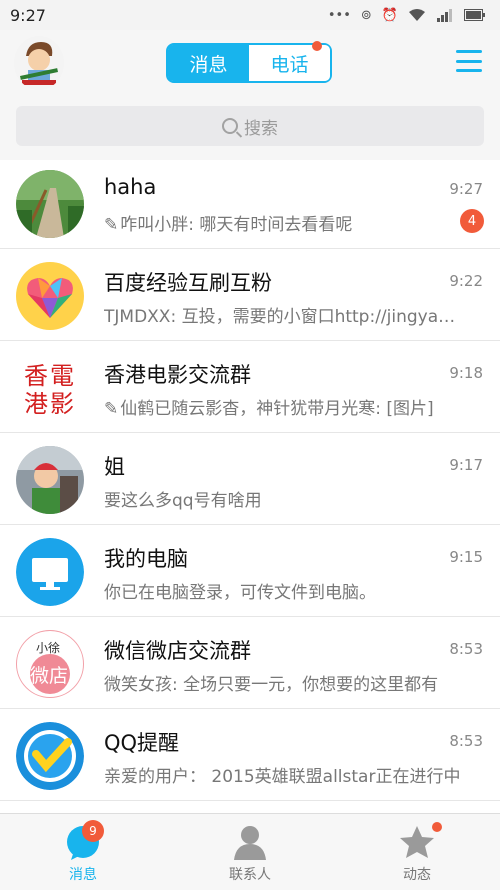 Image resolution: width=500 pixels, height=890 pixels. I want to click on conversation-row: 我的电脑 9:15 你已在电脑登录，可传文件到电脑。, so click(250, 571).